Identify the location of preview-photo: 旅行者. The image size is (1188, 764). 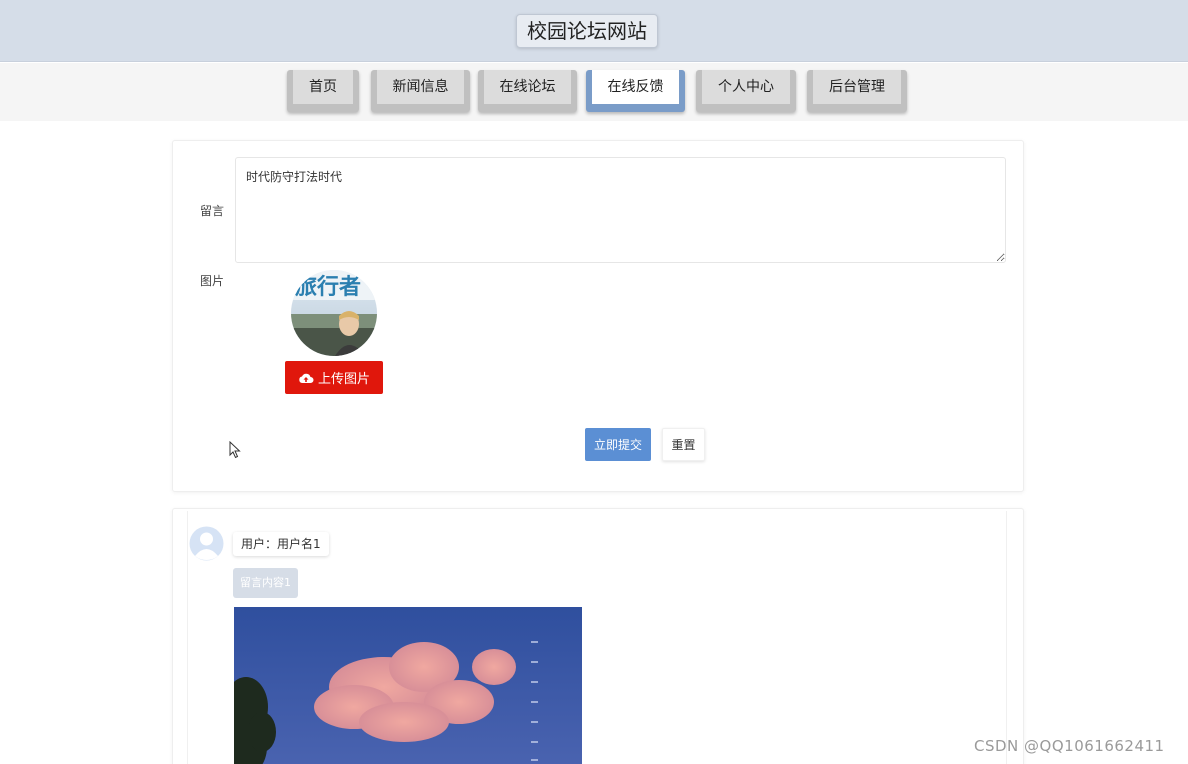
(334, 313).